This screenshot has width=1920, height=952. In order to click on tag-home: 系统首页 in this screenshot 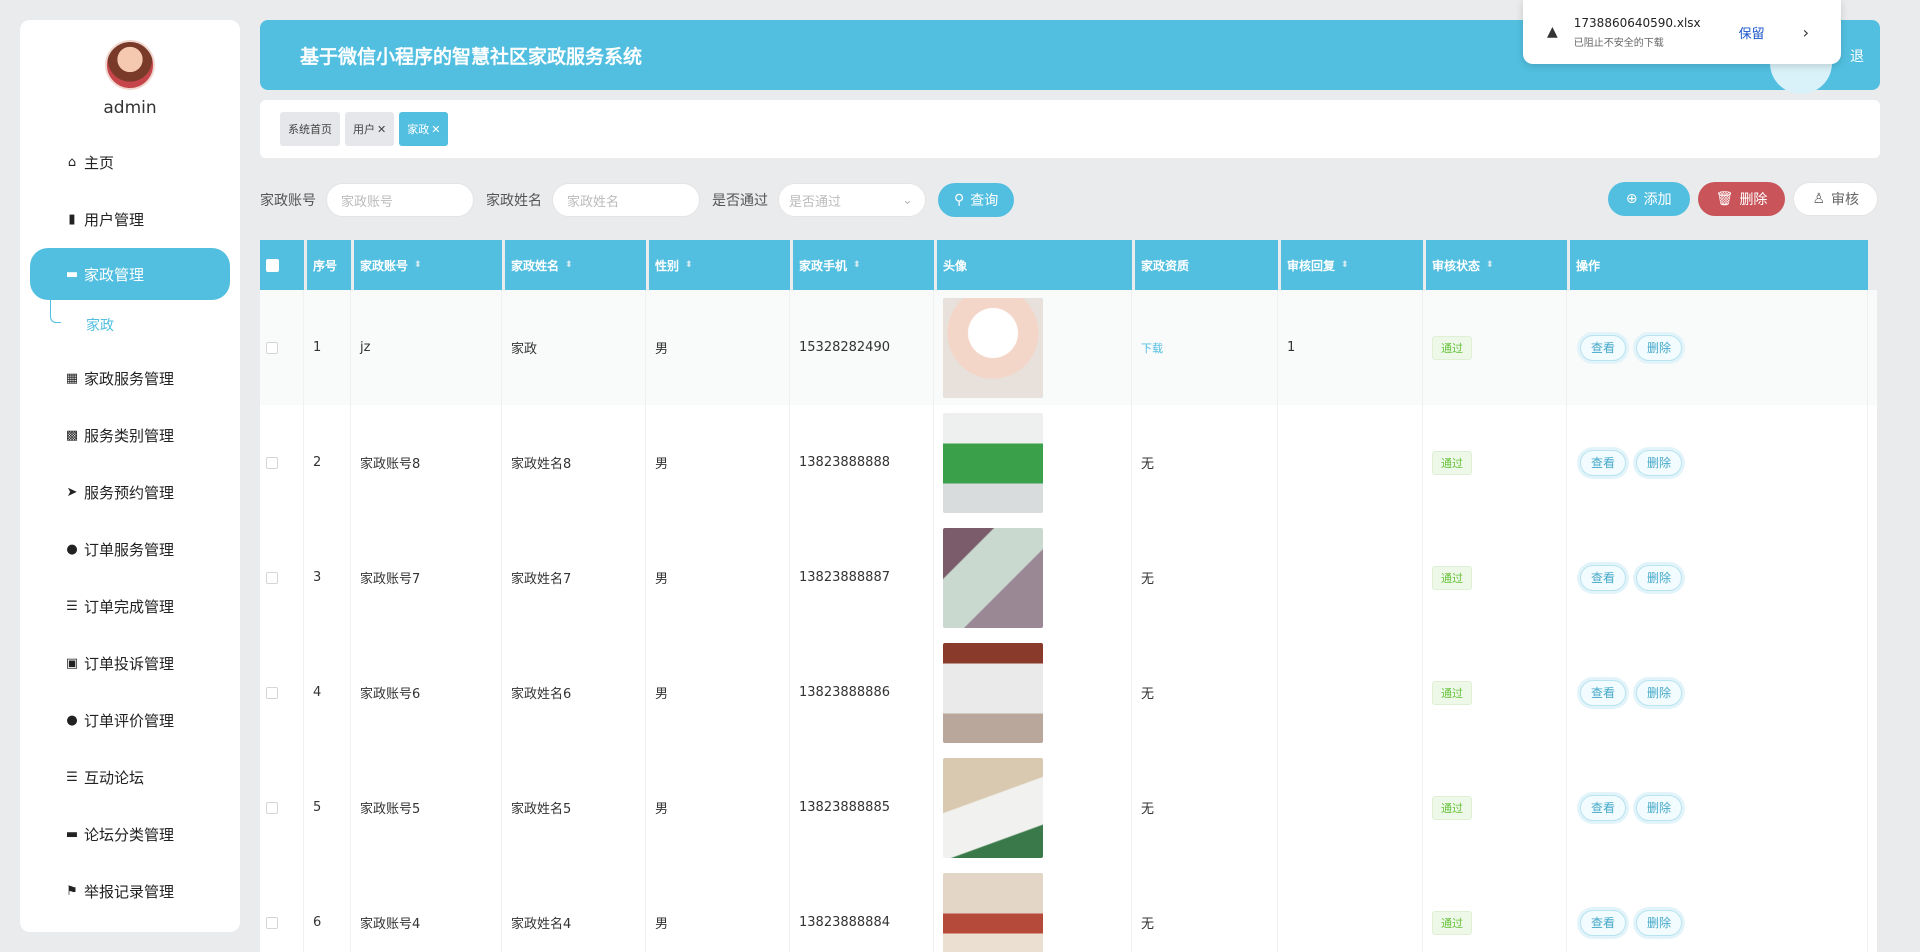, I will do `click(310, 129)`.